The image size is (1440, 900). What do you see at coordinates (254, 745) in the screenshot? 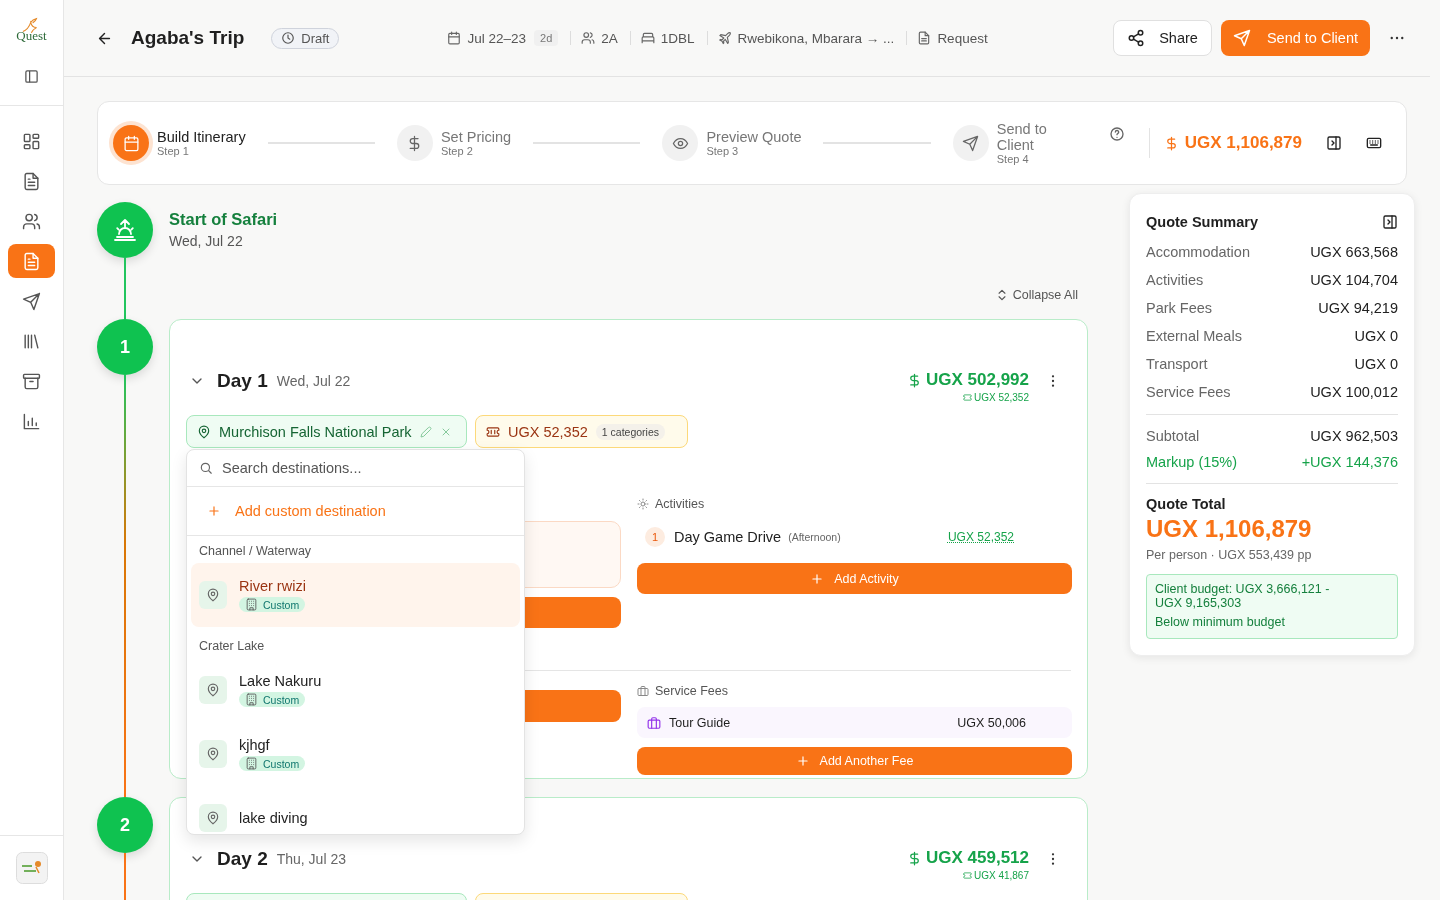
I see `option-name: kjhgf` at bounding box center [254, 745].